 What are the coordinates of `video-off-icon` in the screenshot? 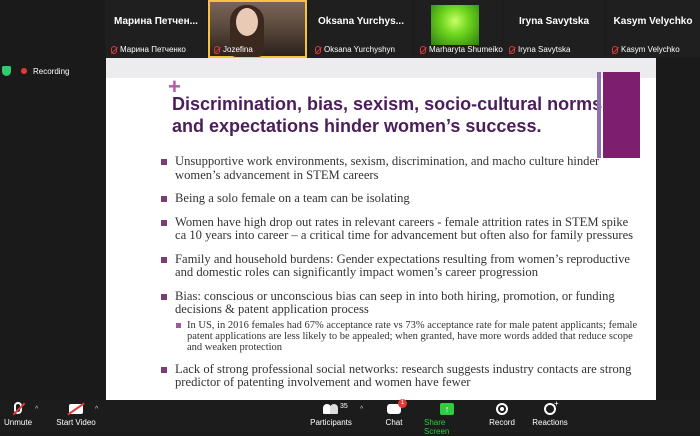 It's located at (76, 409).